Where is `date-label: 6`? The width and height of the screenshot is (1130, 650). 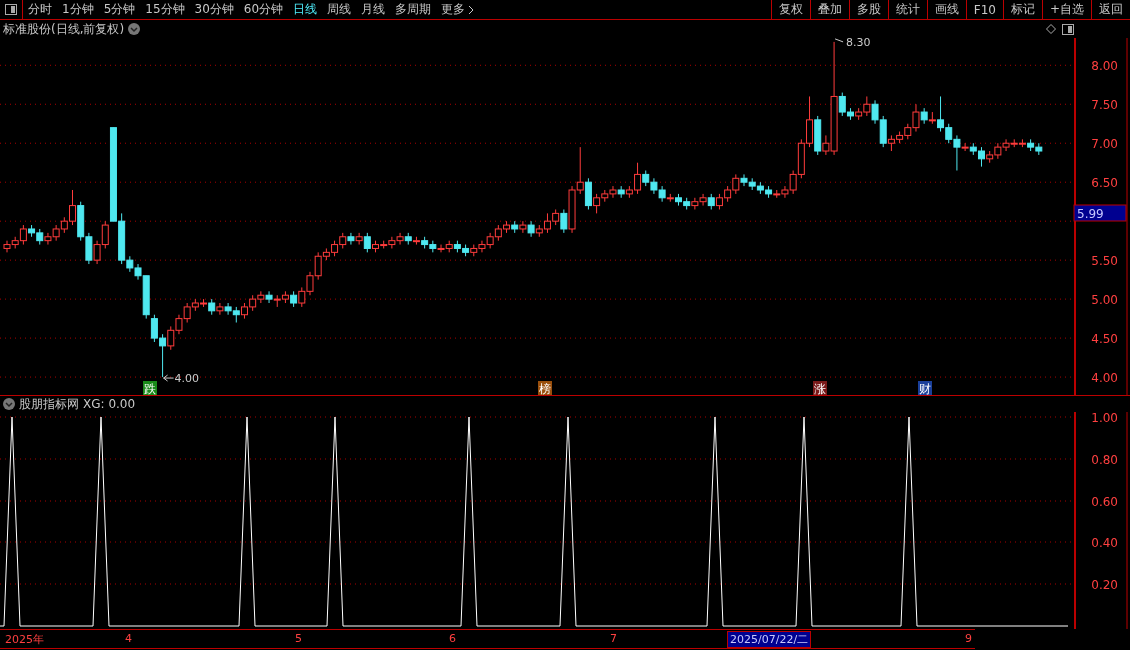 date-label: 6 is located at coordinates (452, 638).